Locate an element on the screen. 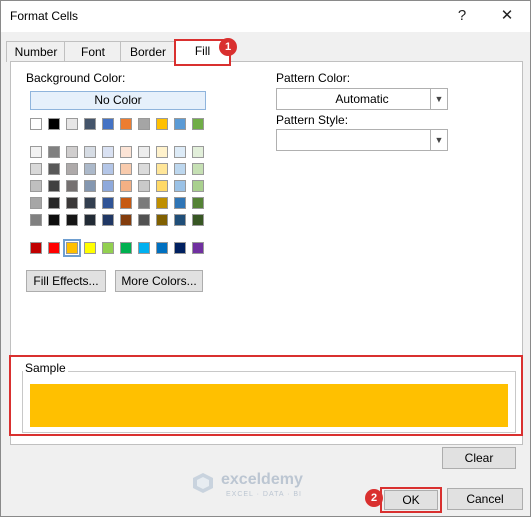 This screenshot has height=517, width=531. cancel-button: Cancel is located at coordinates (485, 499).